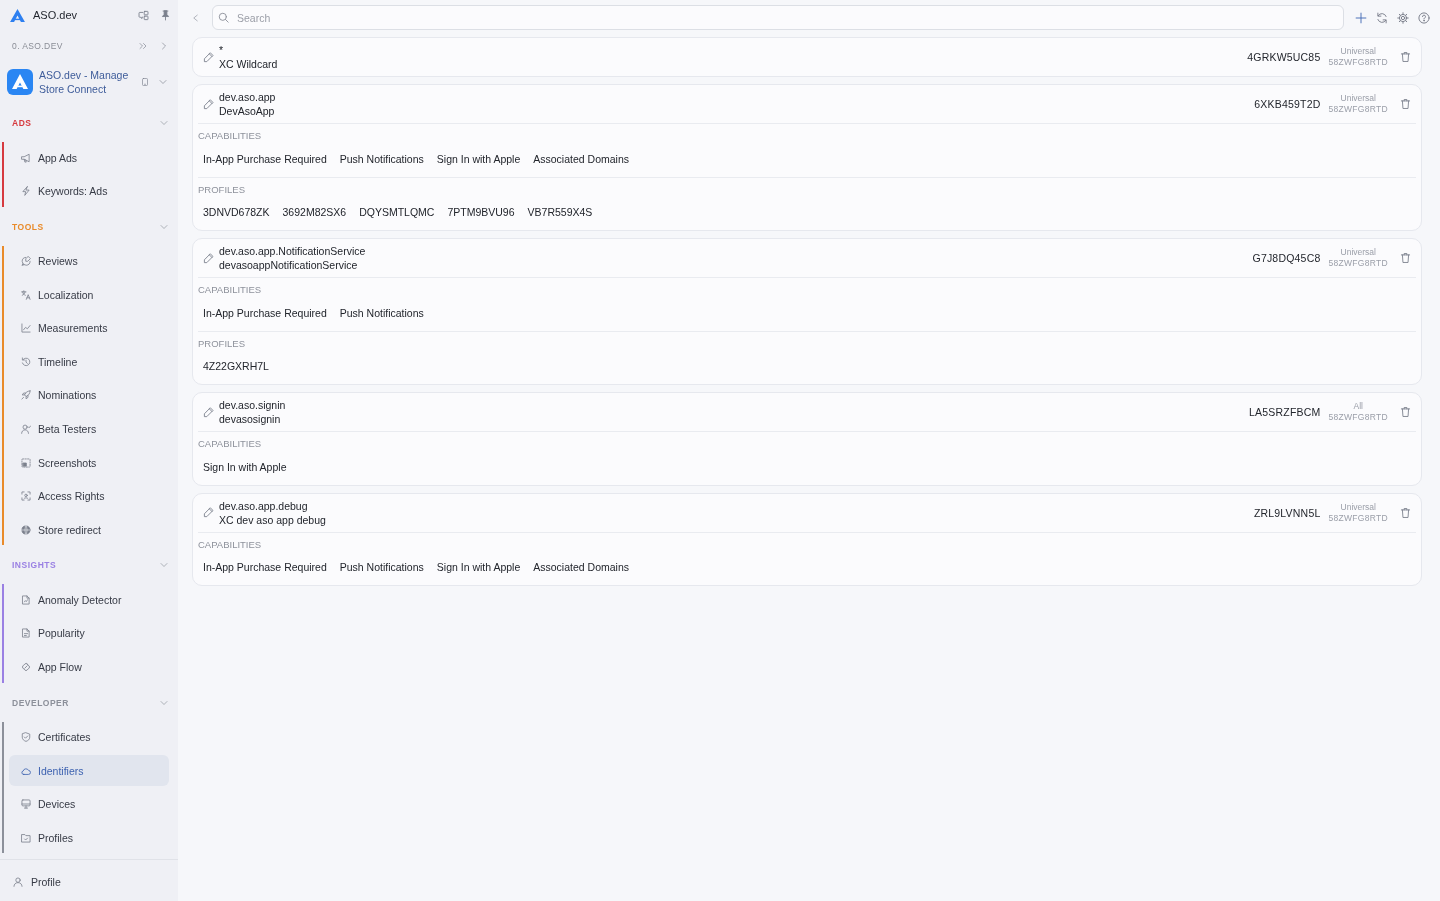  Describe the element at coordinates (89, 633) in the screenshot. I see `sidebar-item: Popularity` at that location.